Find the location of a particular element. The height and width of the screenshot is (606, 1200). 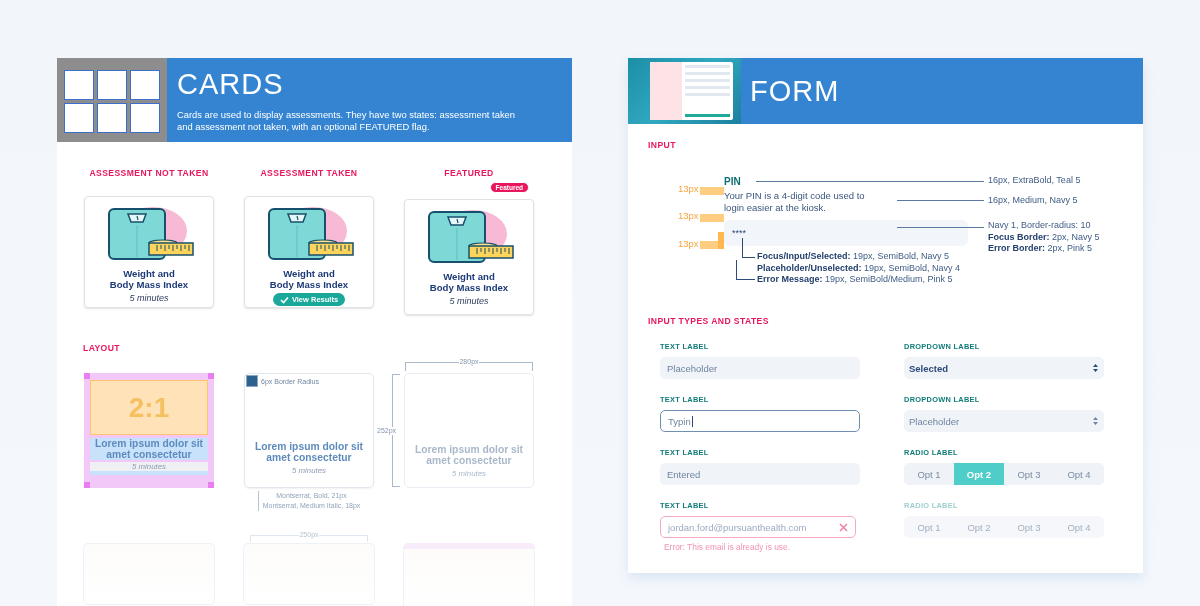

panel-description: Cards are used to display assessments. They have two states: assessment taken and assessment not taken, with an optional FEATURED flag. is located at coordinates (346, 121).